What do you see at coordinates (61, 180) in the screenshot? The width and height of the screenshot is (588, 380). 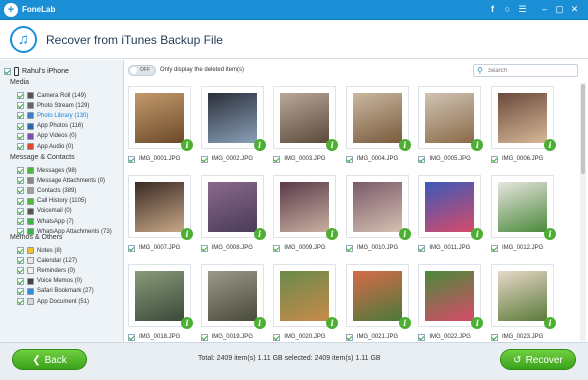 I see `sidebar-item: Message Attachments (0)` at bounding box center [61, 180].